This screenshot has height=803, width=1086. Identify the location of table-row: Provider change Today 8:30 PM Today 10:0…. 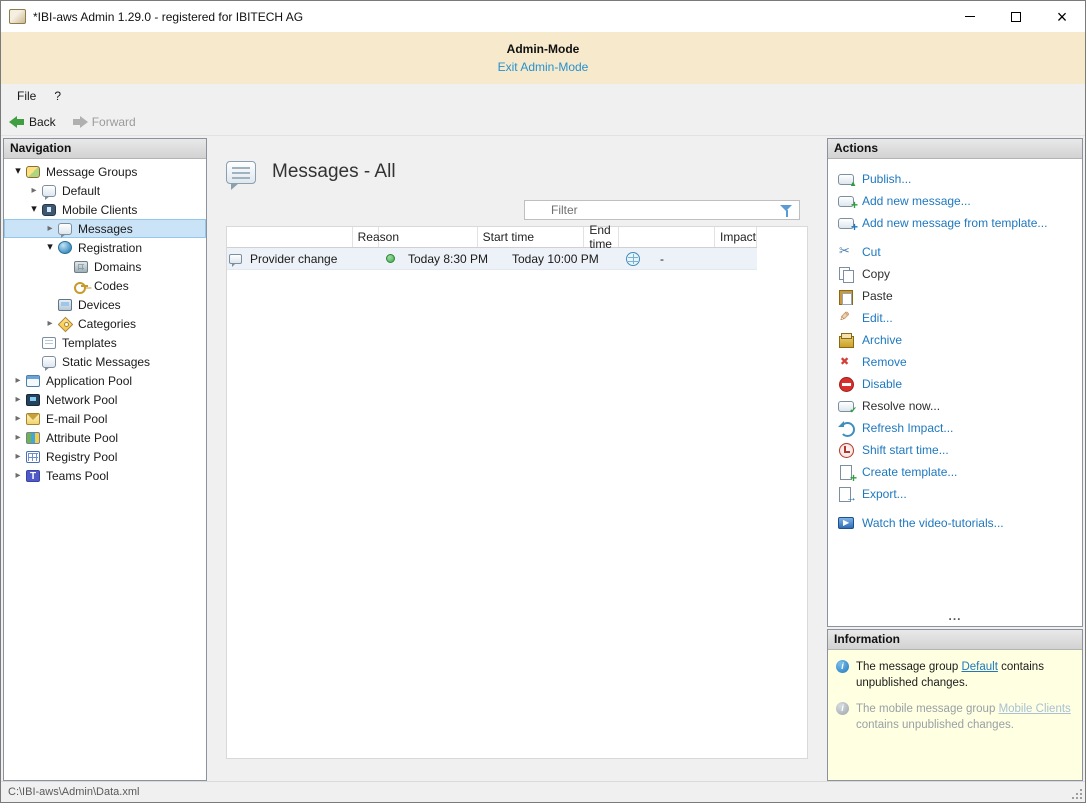
(492, 259).